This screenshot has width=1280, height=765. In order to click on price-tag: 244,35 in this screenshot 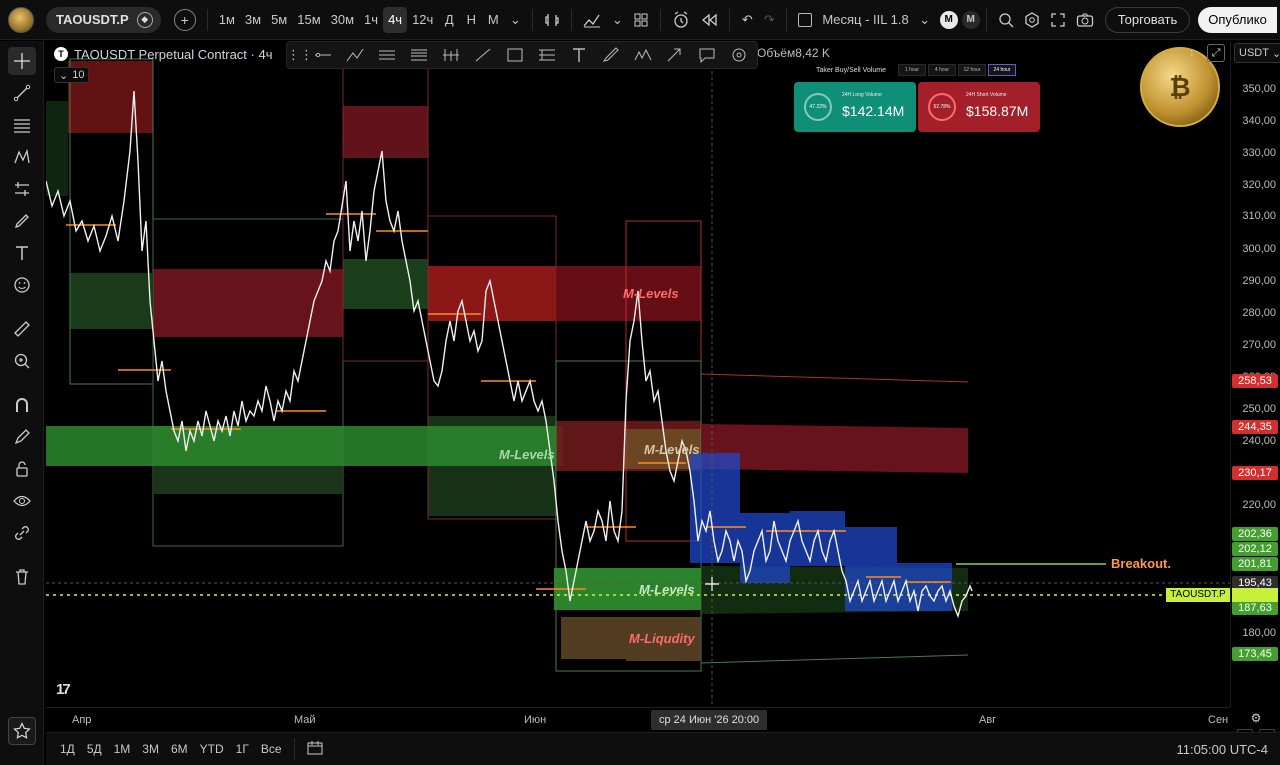, I will do `click(1255, 427)`.